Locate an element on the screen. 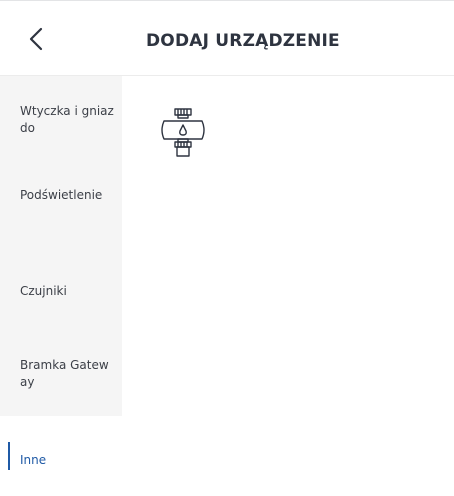 This screenshot has height=496, width=454. sidebar-item-sensors: Czujniki is located at coordinates (61, 291).